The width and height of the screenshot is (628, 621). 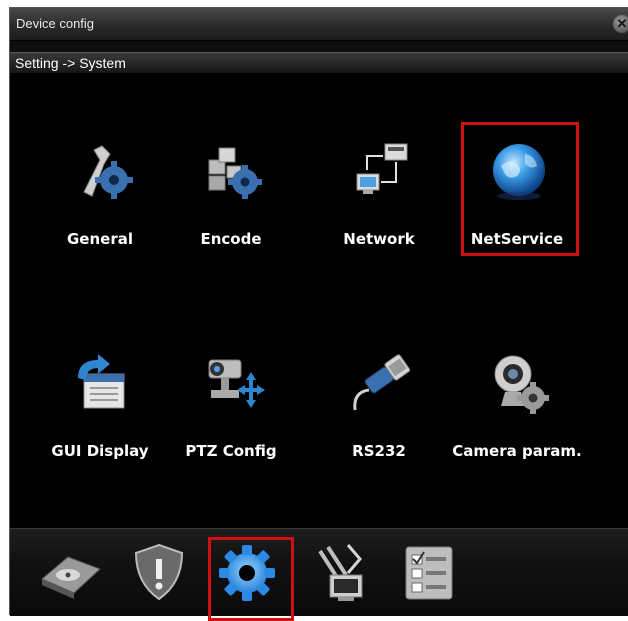 What do you see at coordinates (231, 451) in the screenshot?
I see `menu-item-label: PTZ Config` at bounding box center [231, 451].